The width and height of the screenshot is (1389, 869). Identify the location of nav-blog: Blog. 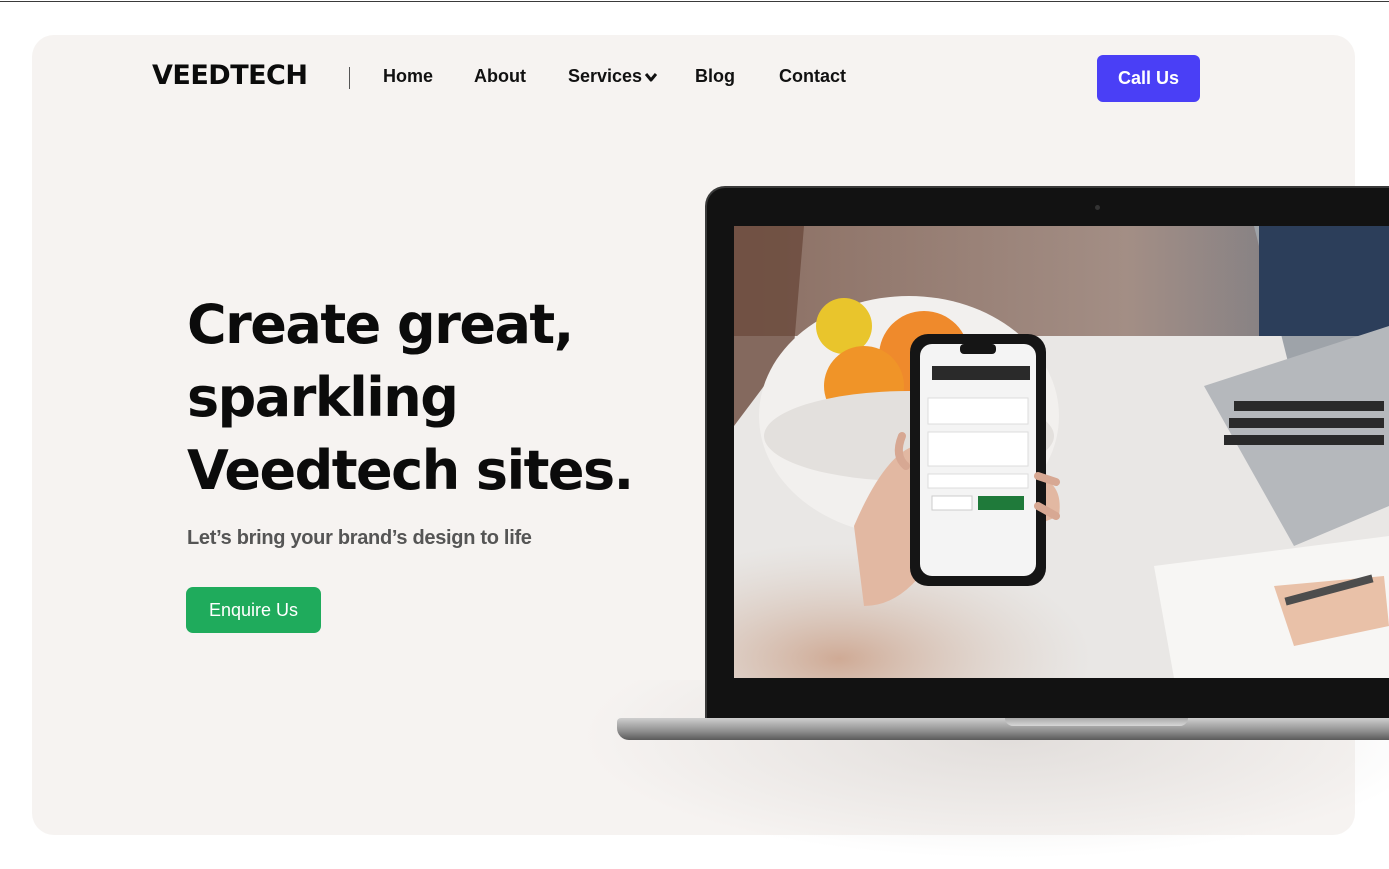
(715, 76).